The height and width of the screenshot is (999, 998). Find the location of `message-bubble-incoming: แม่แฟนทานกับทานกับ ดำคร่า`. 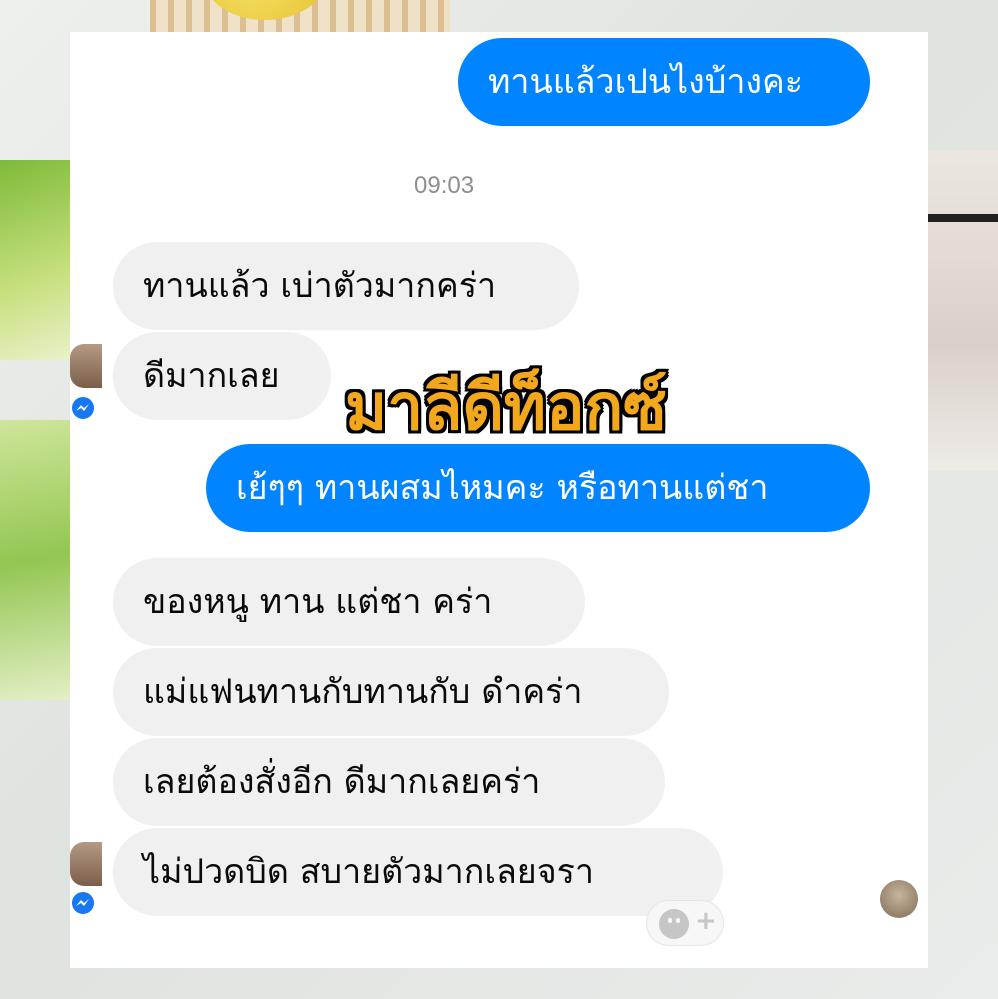

message-bubble-incoming: แม่แฟนทานกับทานกับ ดำคร่า is located at coordinates (391, 692).